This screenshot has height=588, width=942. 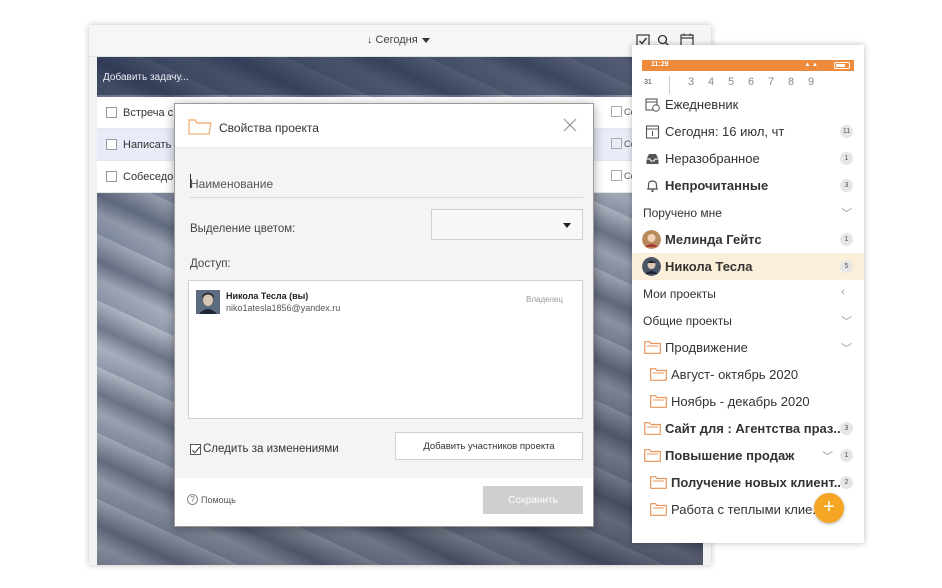 I want to click on project-item: Повышение продаж ﹀ 1, so click(x=748, y=455).